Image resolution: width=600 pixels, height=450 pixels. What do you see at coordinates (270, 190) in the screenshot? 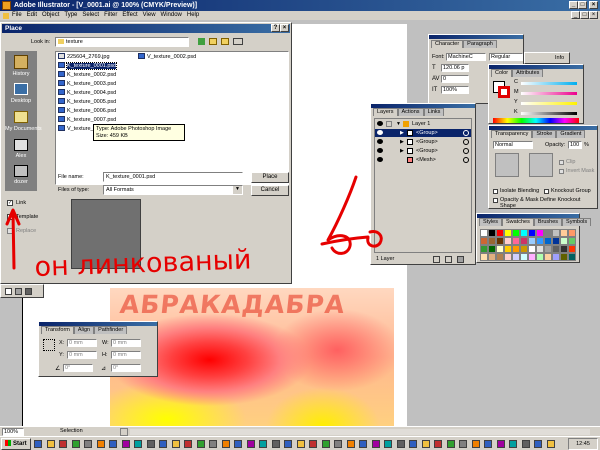
I see `cancel-button: Cancel` at bounding box center [270, 190].